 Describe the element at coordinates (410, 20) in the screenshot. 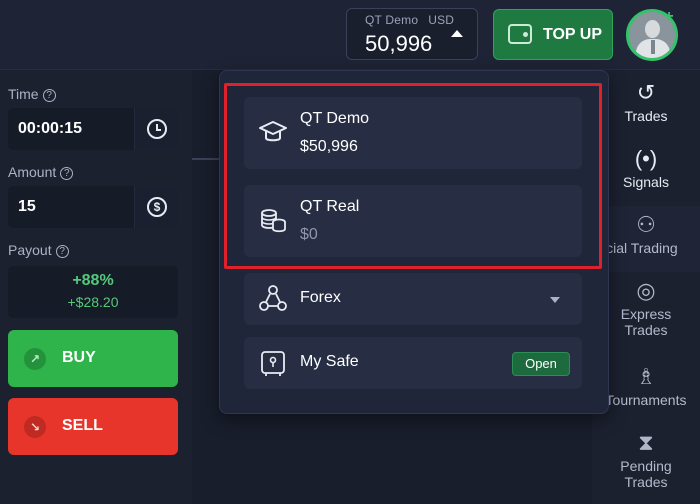

I see `balance-account-label: QT Demo USD` at that location.